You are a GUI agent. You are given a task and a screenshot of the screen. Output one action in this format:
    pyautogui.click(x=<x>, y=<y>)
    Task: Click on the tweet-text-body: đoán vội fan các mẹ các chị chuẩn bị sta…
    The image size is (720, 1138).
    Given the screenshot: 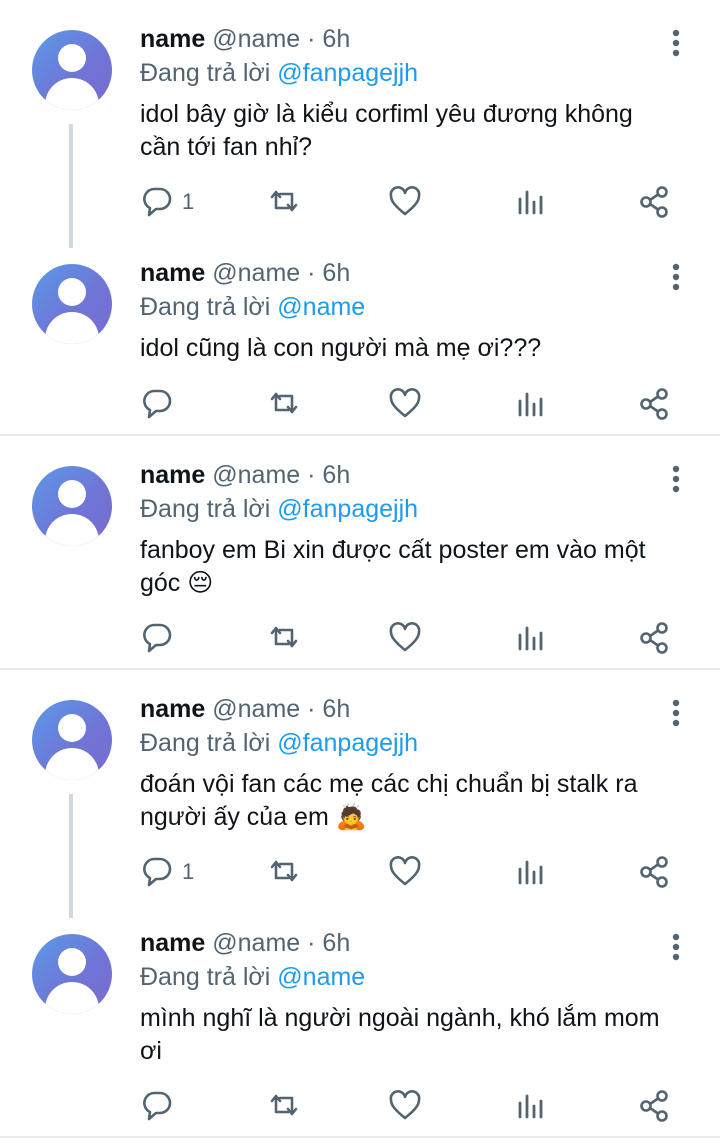 What is the action you would take?
    pyautogui.click(x=389, y=800)
    